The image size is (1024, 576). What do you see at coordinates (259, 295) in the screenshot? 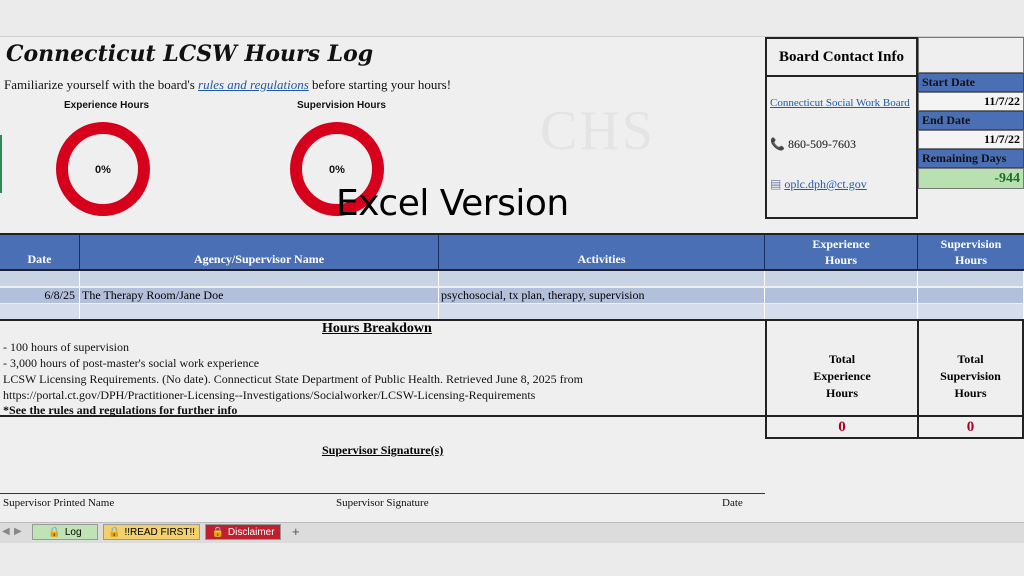
I see `row-agency: The Therapy Room/Jane Doe` at bounding box center [259, 295].